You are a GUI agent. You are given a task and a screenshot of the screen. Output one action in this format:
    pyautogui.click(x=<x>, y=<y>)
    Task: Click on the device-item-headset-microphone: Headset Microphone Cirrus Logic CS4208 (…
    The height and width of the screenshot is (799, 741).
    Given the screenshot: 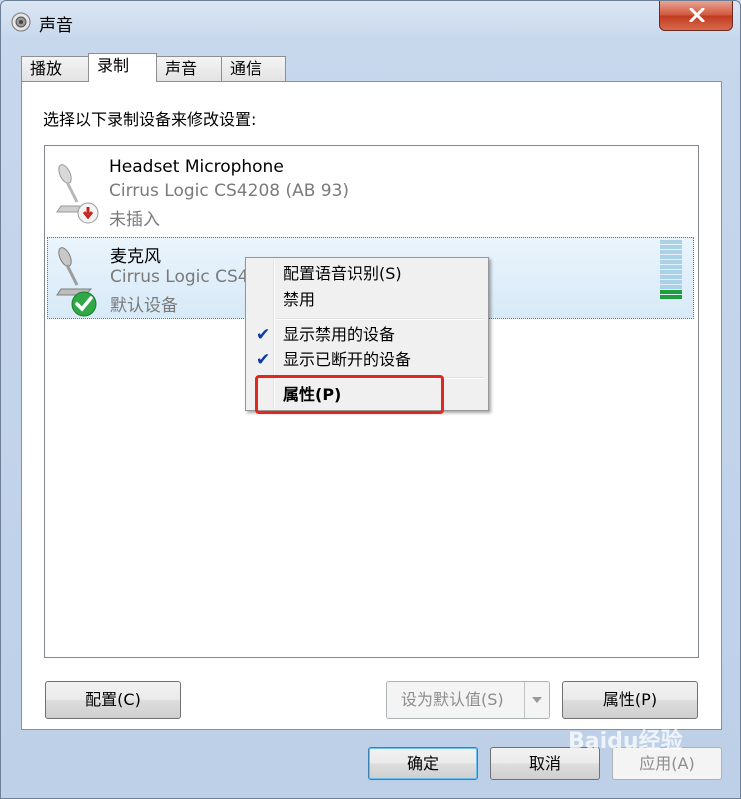 What is the action you would take?
    pyautogui.click(x=370, y=195)
    